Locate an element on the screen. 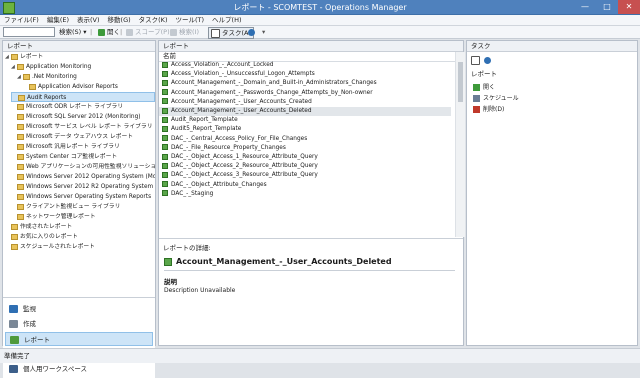  find-button: 検索(I) is located at coordinates (184, 32).